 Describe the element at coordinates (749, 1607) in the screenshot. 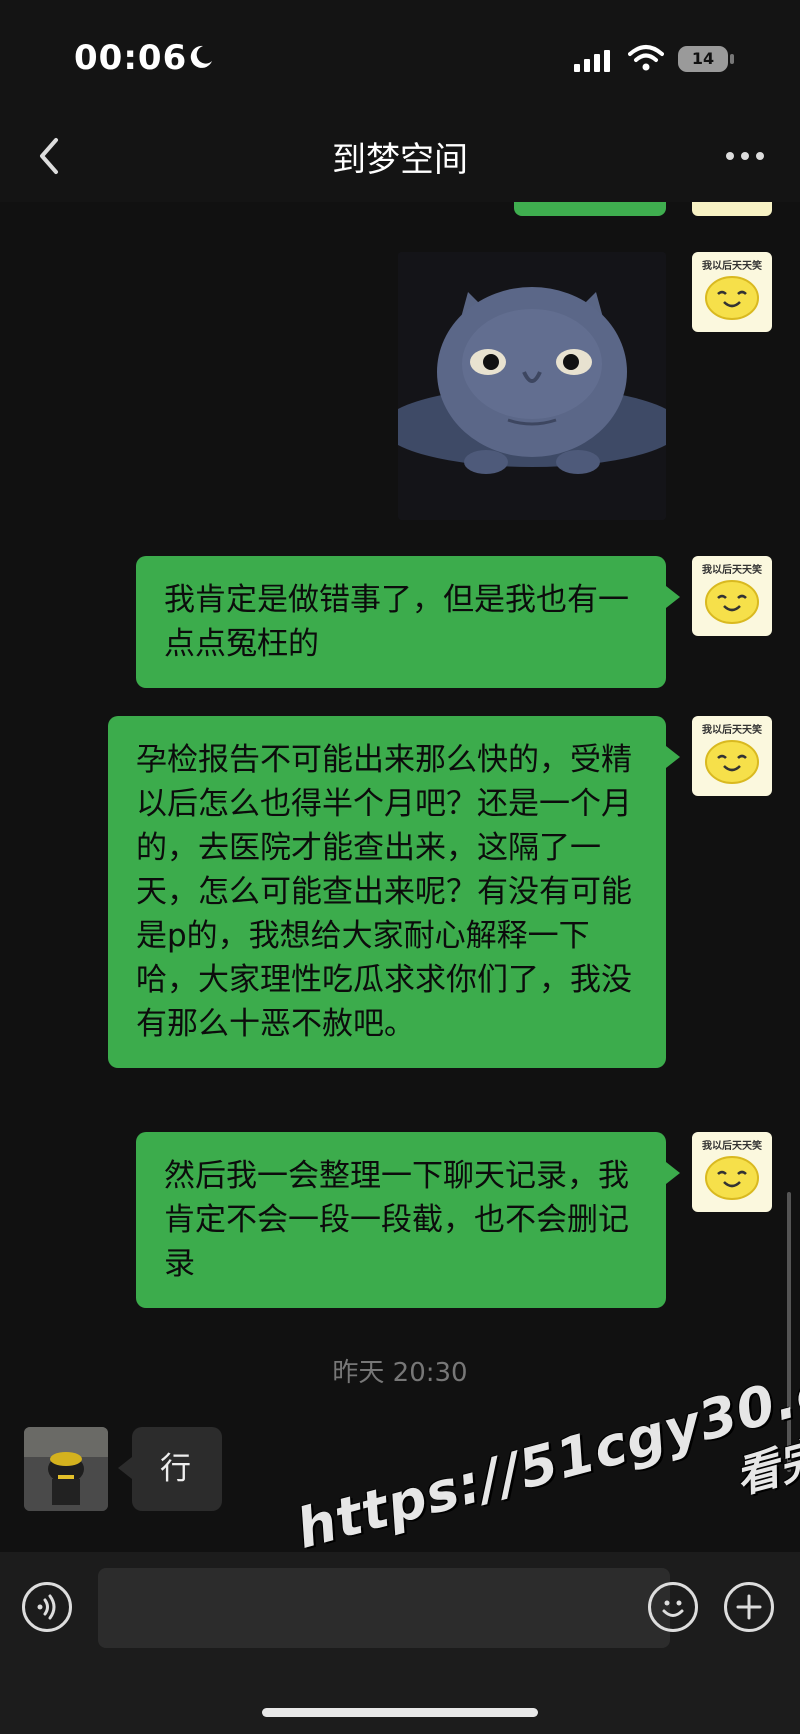

I see `plus-icon` at that location.